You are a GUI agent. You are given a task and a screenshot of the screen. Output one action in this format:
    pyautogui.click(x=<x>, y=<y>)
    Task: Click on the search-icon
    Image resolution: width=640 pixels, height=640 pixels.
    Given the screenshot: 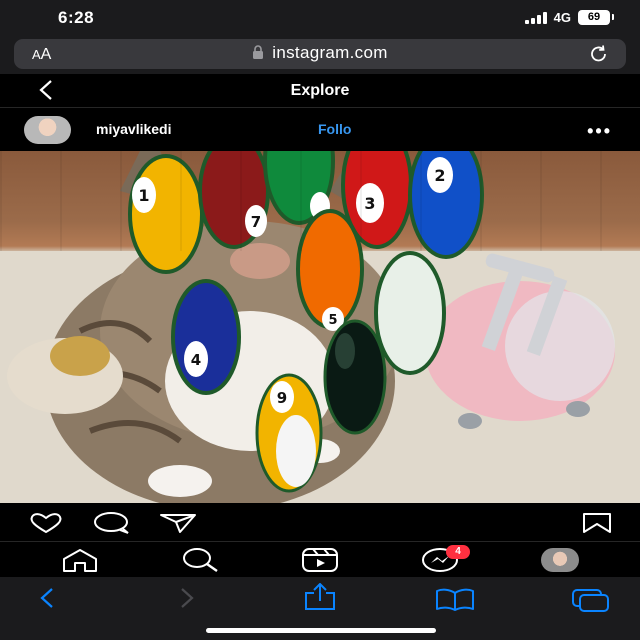 What is the action you would take?
    pyautogui.click(x=200, y=560)
    